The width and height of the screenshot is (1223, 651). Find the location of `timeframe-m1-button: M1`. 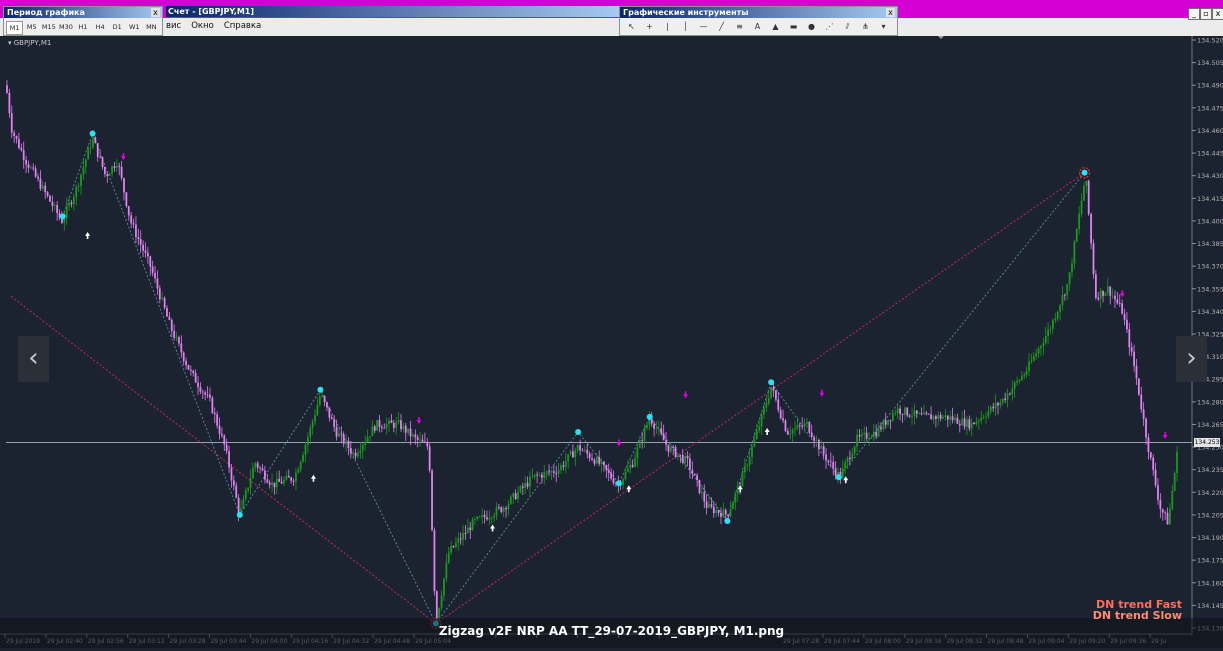

timeframe-m1-button: M1 is located at coordinates (15, 28).